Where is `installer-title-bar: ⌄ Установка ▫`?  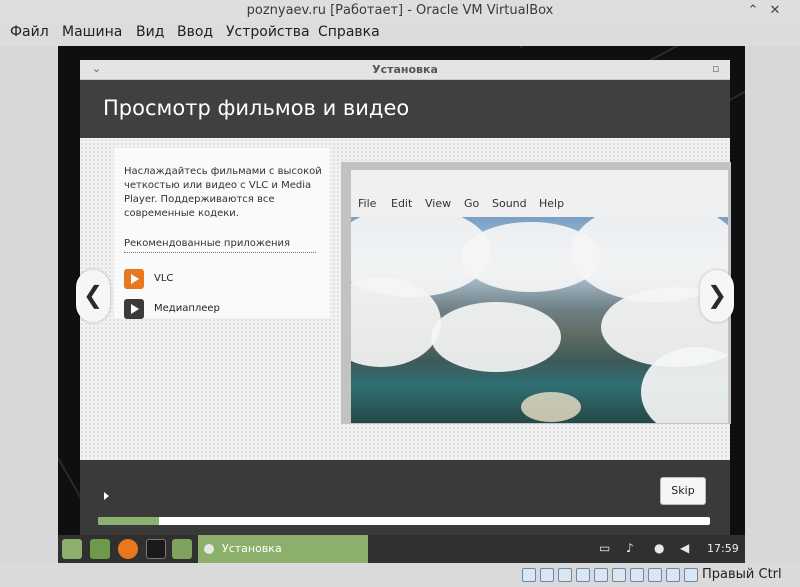
installer-title-bar: ⌄ Установка ▫ is located at coordinates (405, 70).